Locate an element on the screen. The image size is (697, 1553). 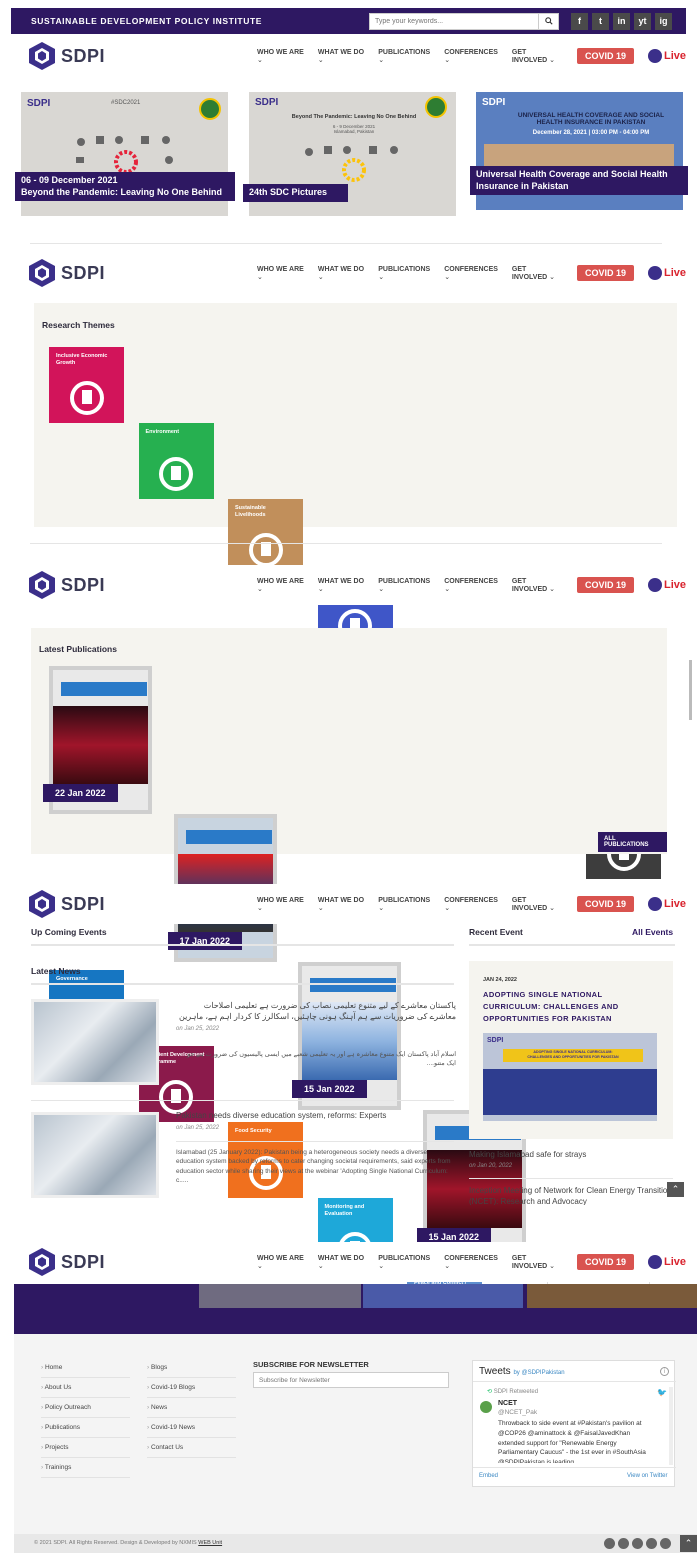
theme-tile: Sustainable Livelihoods is located at coordinates (265, 537).